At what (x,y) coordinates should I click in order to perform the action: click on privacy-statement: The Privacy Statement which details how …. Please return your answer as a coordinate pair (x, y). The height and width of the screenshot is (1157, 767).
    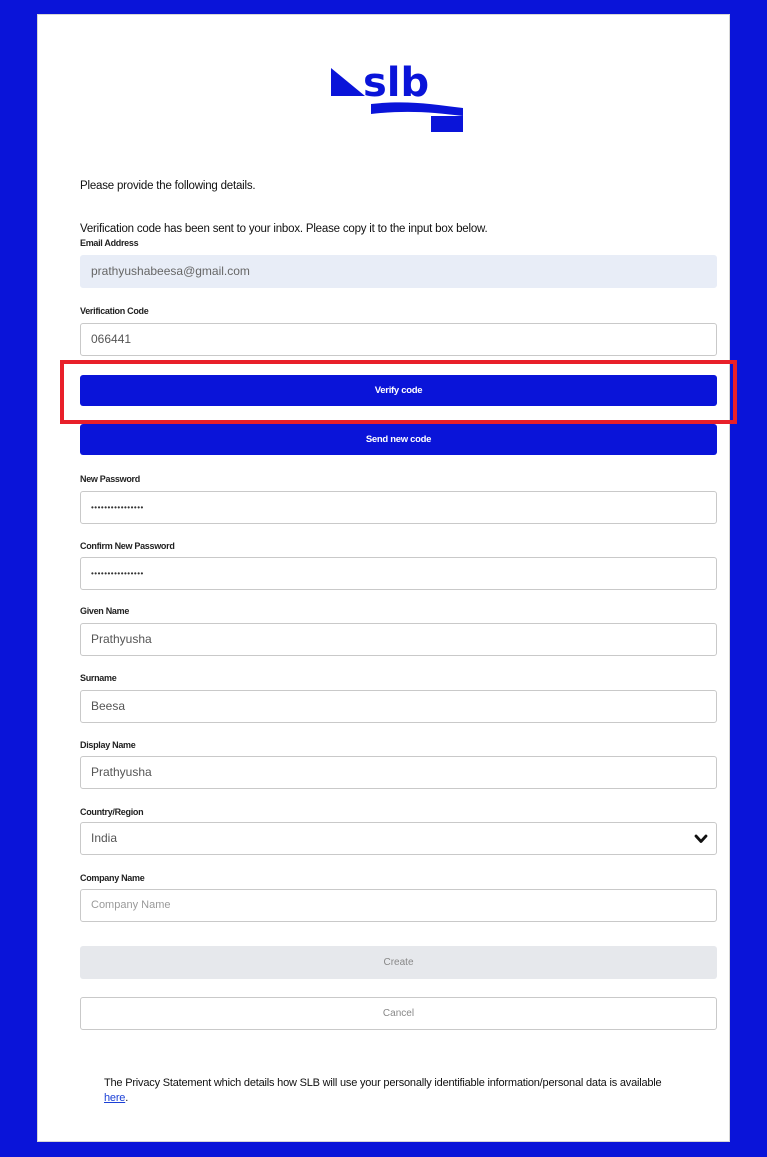
    Looking at the image, I should click on (384, 1091).